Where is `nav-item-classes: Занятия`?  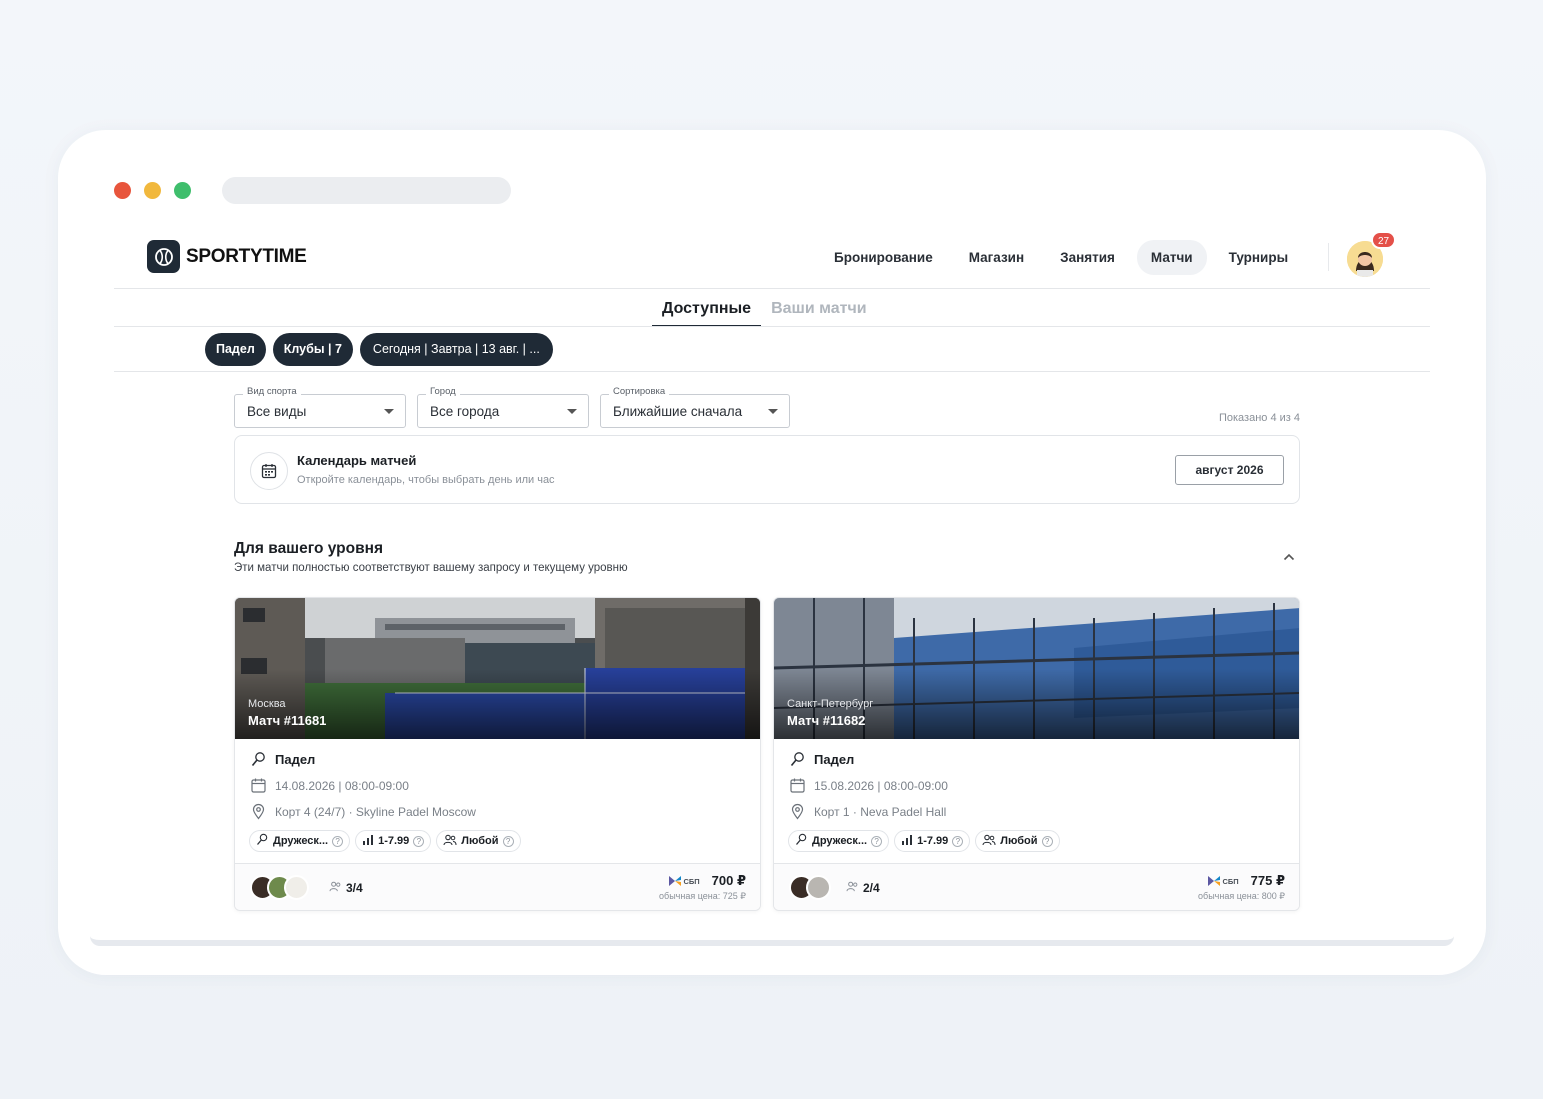
nav-item-classes: Занятия is located at coordinates (1087, 257).